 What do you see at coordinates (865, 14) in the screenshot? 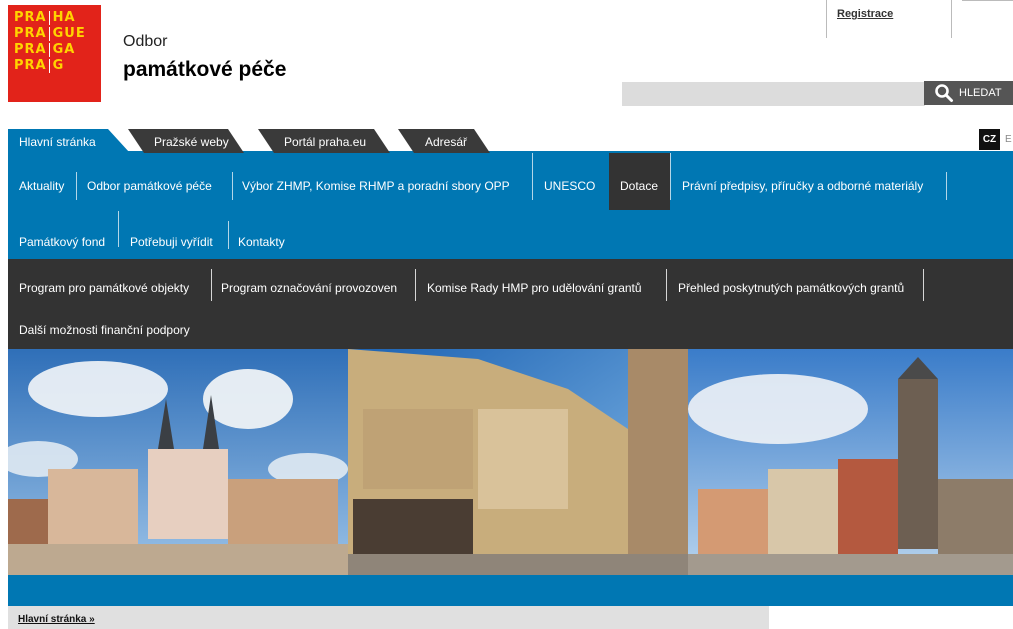
I see `registration-link: Registrace` at bounding box center [865, 14].